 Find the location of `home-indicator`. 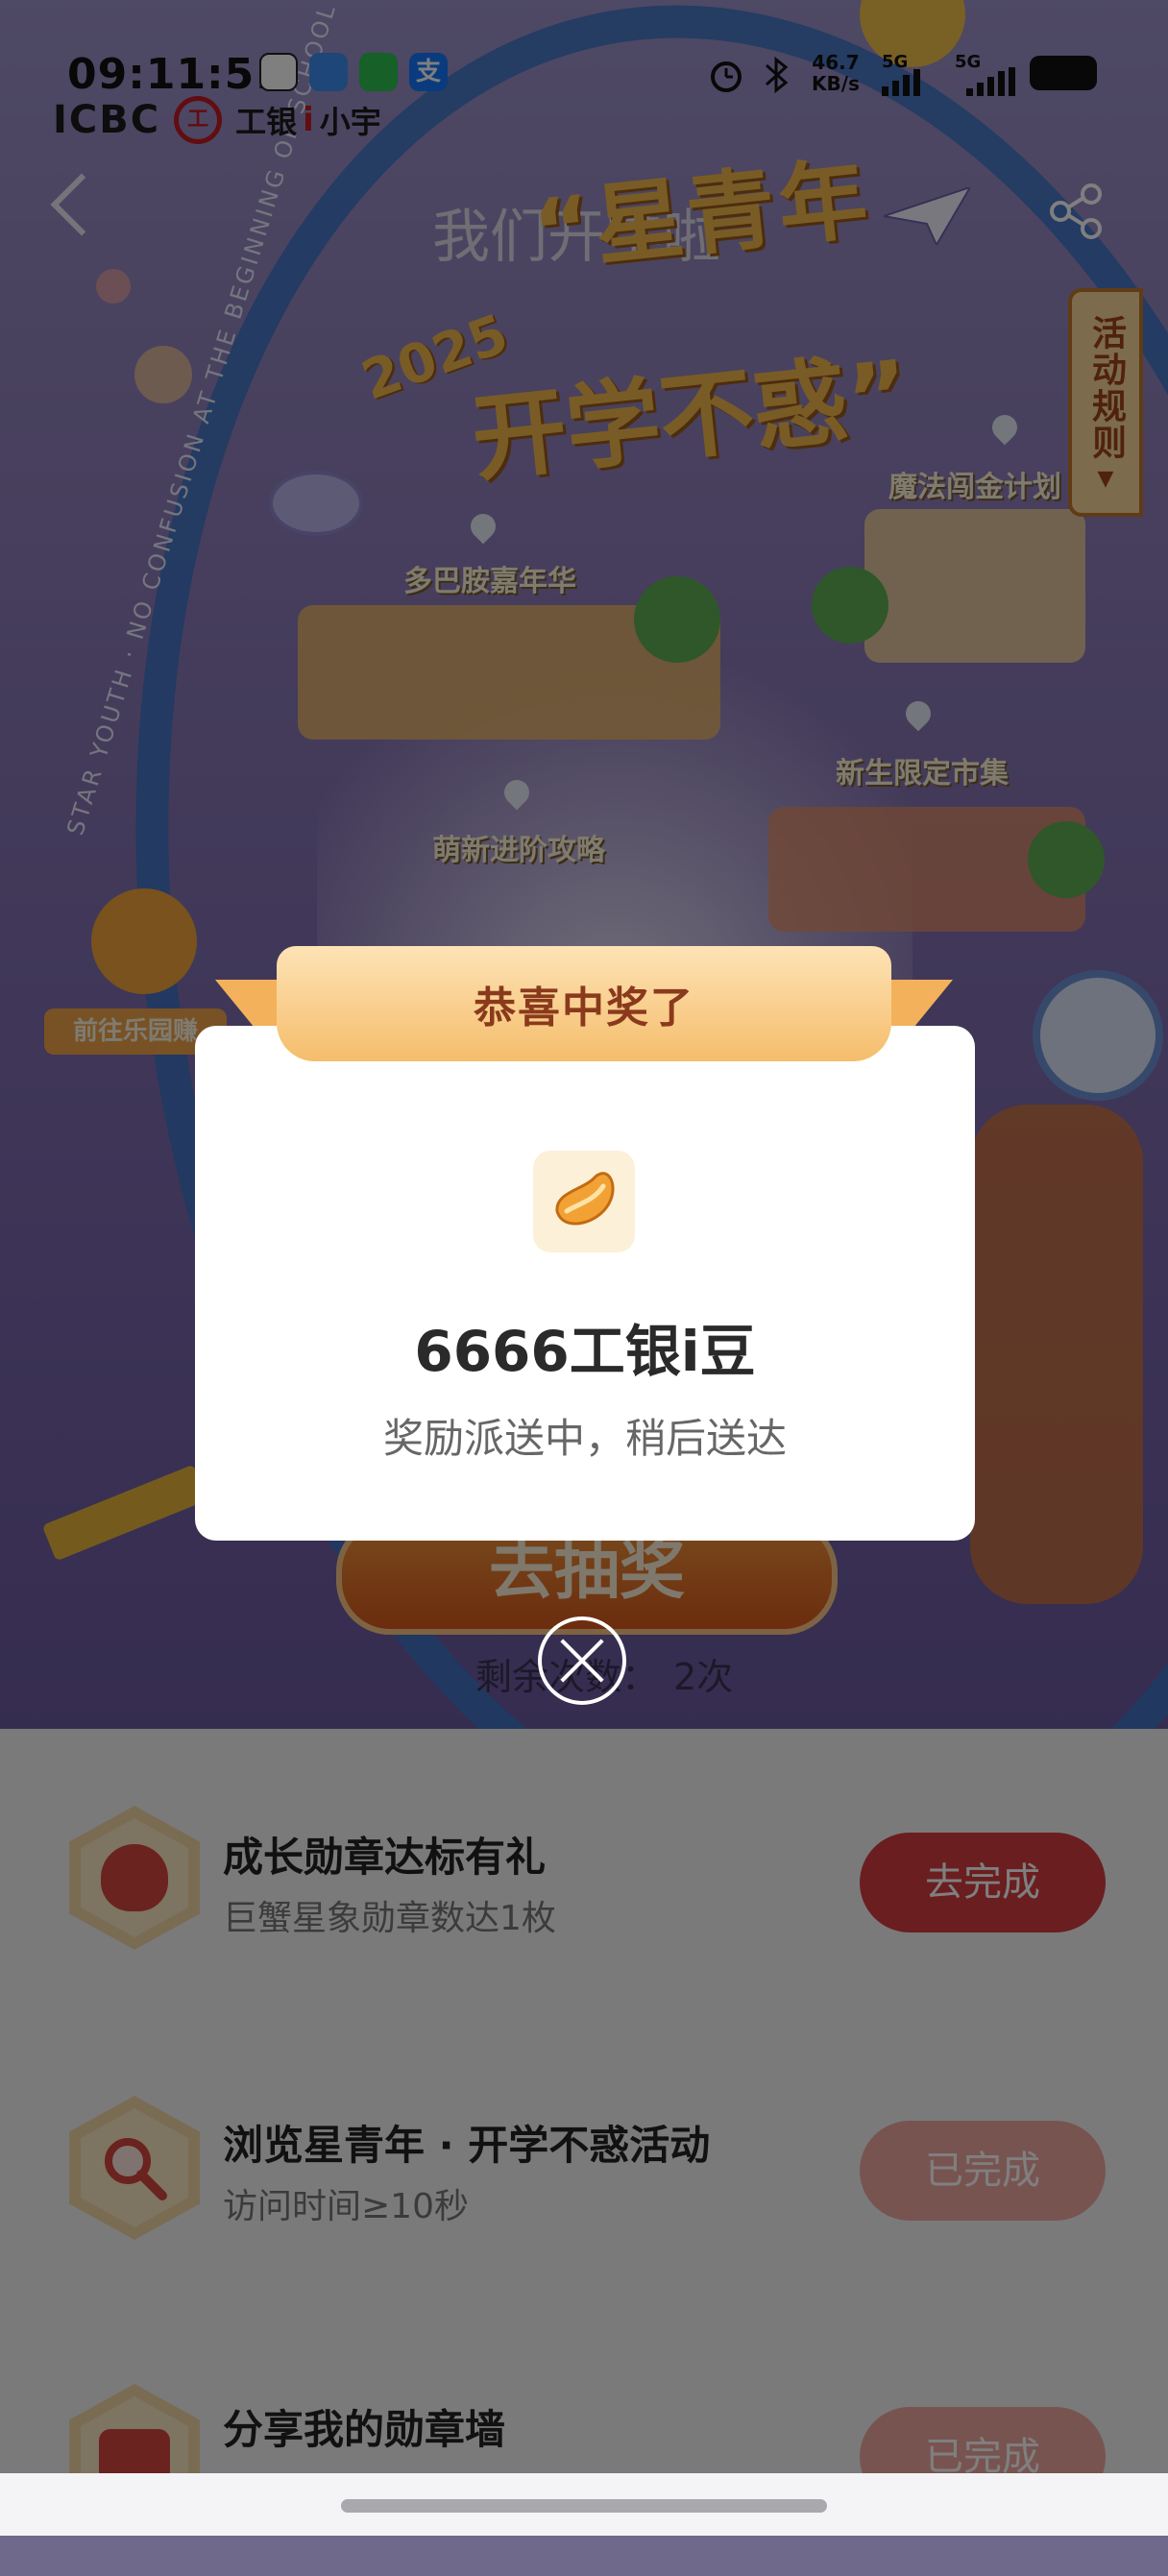

home-indicator is located at coordinates (584, 2506).